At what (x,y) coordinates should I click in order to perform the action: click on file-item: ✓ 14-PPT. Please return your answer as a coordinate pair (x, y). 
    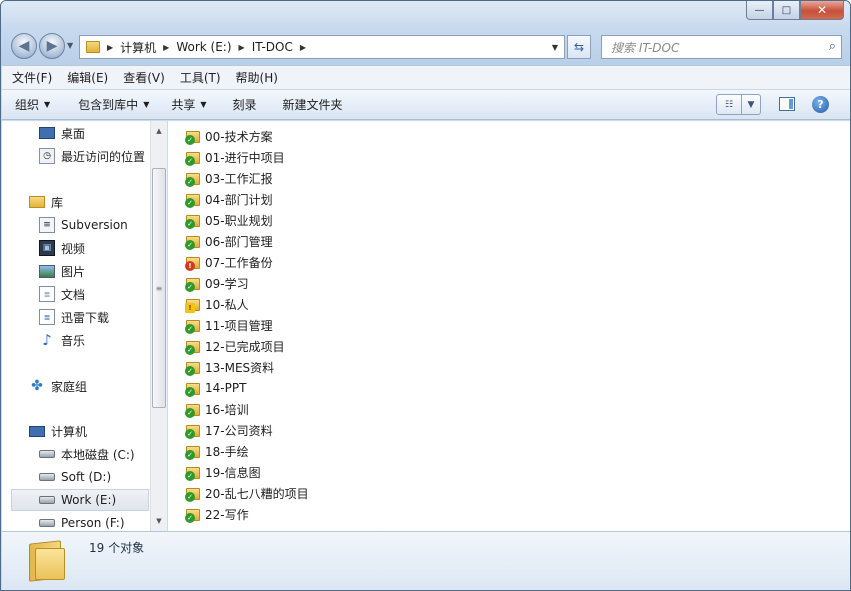
    Looking at the image, I should click on (215, 388).